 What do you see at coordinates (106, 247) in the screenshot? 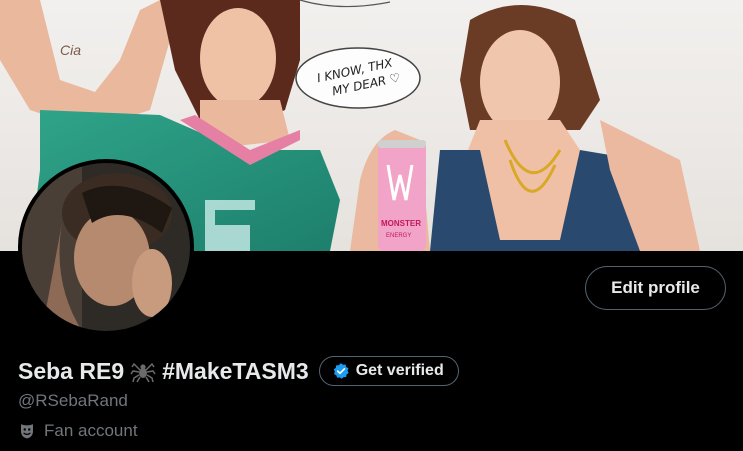
I see `profile-avatar` at bounding box center [106, 247].